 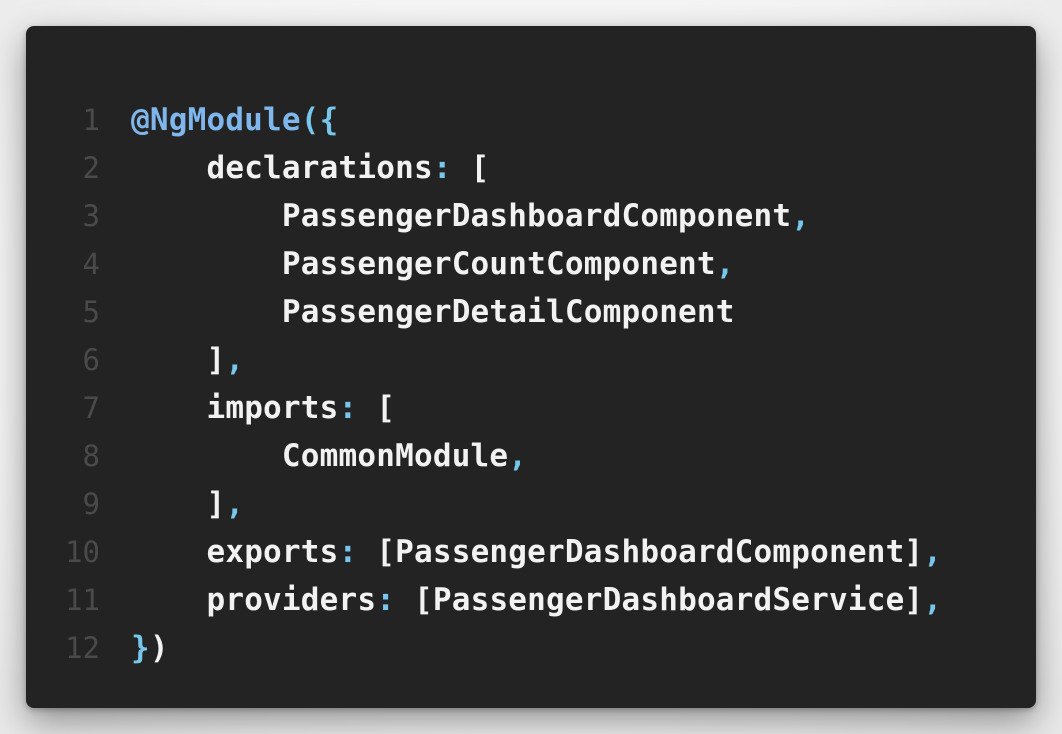 I want to click on line-number: 3, so click(x=91, y=216).